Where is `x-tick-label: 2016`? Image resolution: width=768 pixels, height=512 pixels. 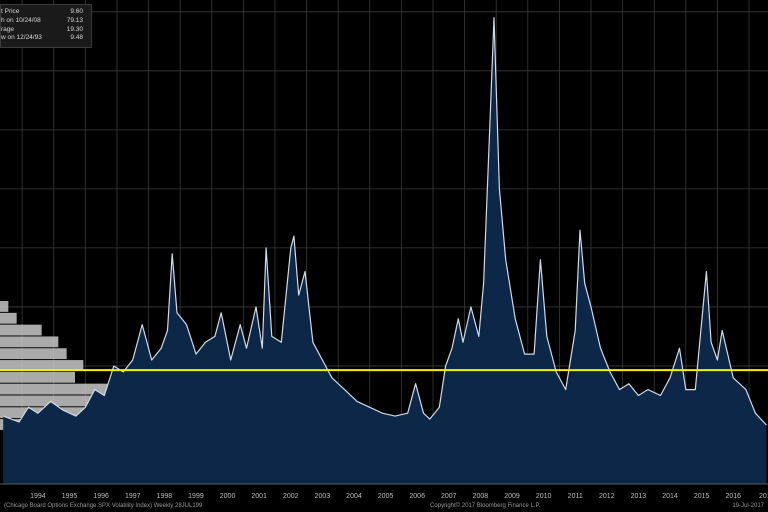
x-tick-label: 2016 is located at coordinates (733, 496).